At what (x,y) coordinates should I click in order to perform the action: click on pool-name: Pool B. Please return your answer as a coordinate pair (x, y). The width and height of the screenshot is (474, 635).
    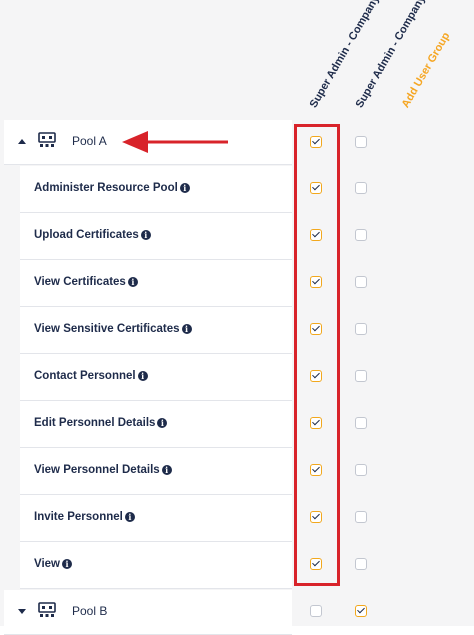
    Looking at the image, I should click on (90, 611).